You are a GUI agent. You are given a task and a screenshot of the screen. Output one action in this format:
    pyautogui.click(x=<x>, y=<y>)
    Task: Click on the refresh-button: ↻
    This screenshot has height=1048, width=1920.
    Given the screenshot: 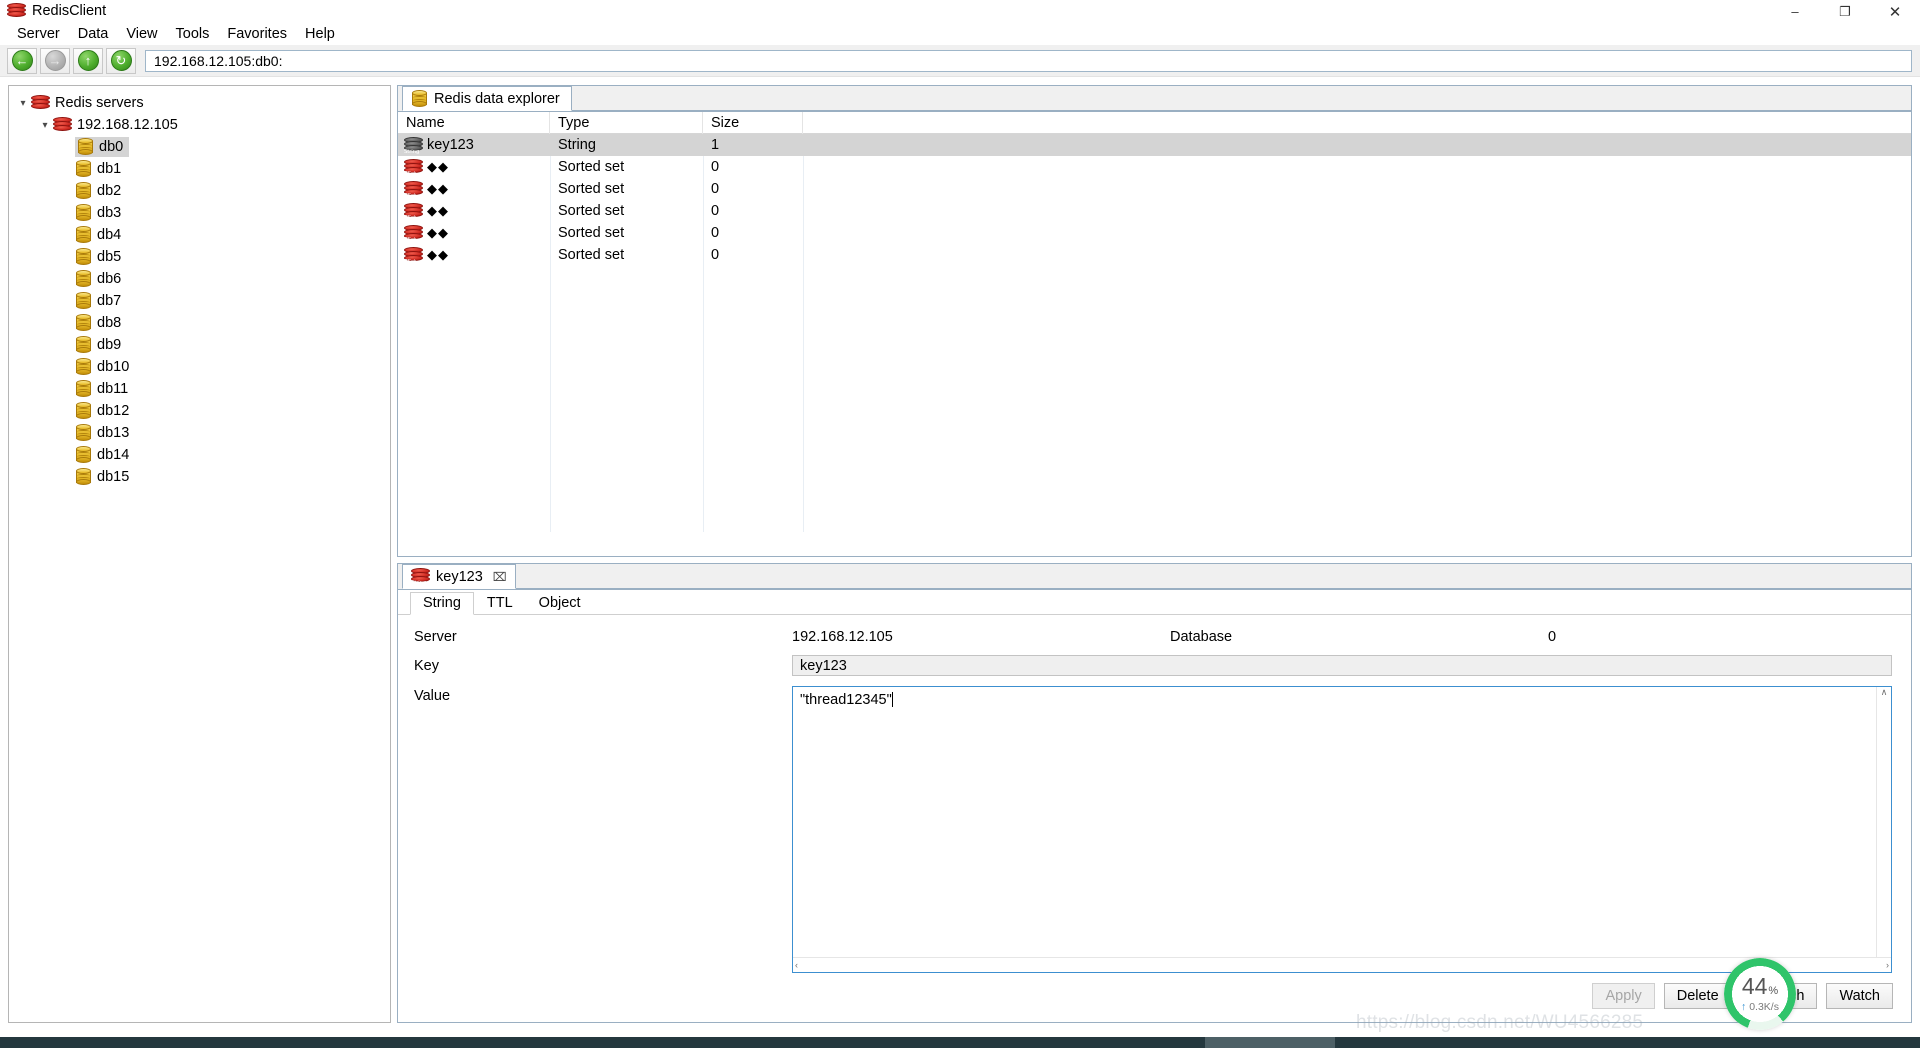 What is the action you would take?
    pyautogui.click(x=121, y=60)
    